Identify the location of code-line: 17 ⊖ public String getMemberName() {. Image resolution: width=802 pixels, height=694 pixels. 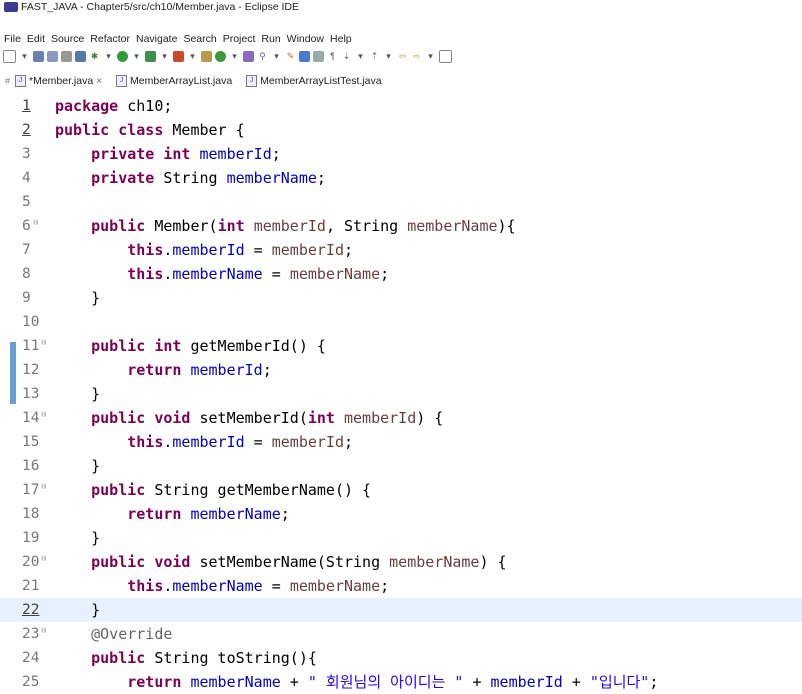
(401, 490).